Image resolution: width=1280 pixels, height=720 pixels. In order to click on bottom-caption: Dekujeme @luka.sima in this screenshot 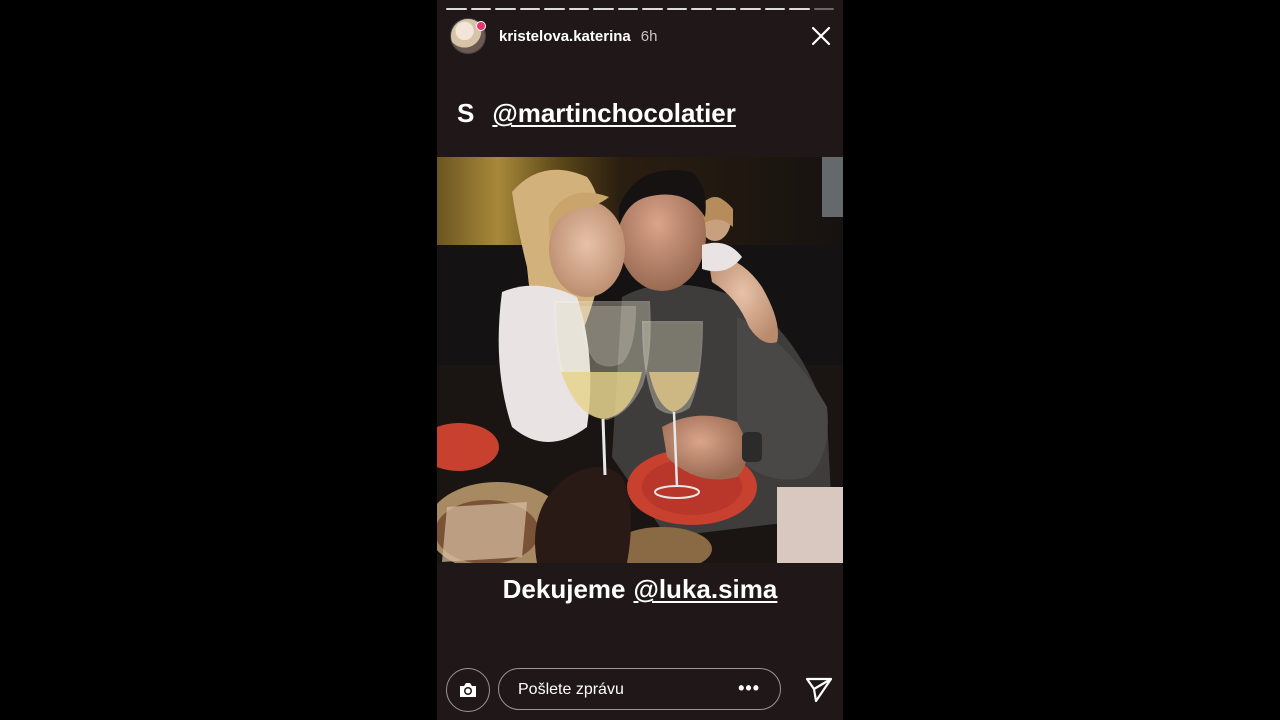, I will do `click(640, 589)`.